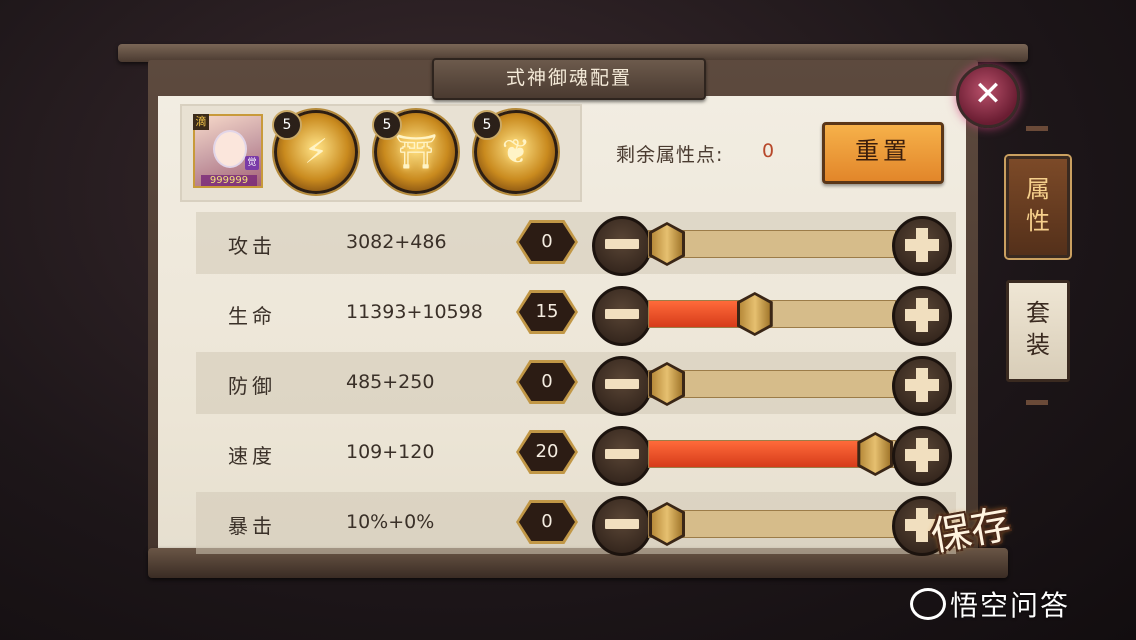  Describe the element at coordinates (971, 531) in the screenshot. I see `save-label: 保存` at that location.